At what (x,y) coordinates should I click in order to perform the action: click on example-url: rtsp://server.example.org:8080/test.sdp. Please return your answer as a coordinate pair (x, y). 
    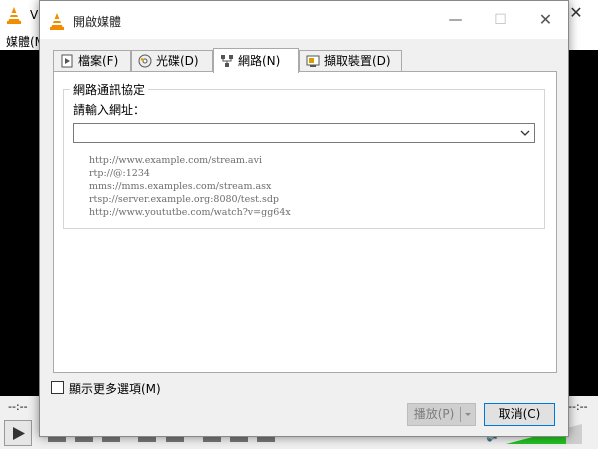
    Looking at the image, I should click on (184, 199).